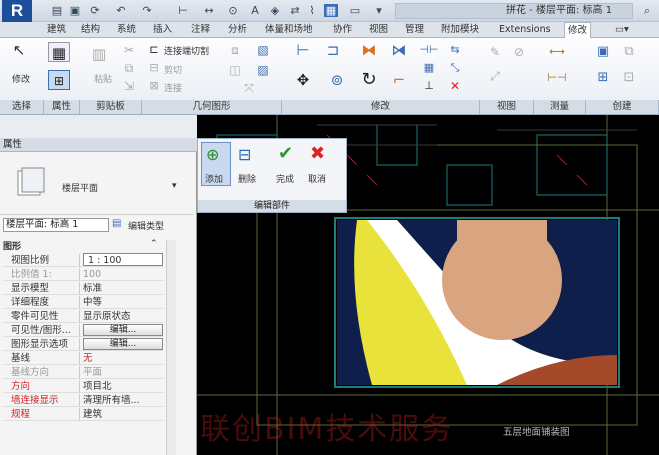  I want to click on add-button: 添加, so click(214, 178).